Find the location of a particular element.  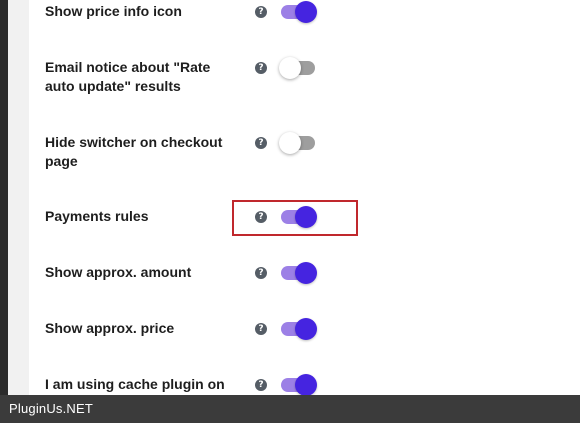

highlight-annotation-box is located at coordinates (295, 218).